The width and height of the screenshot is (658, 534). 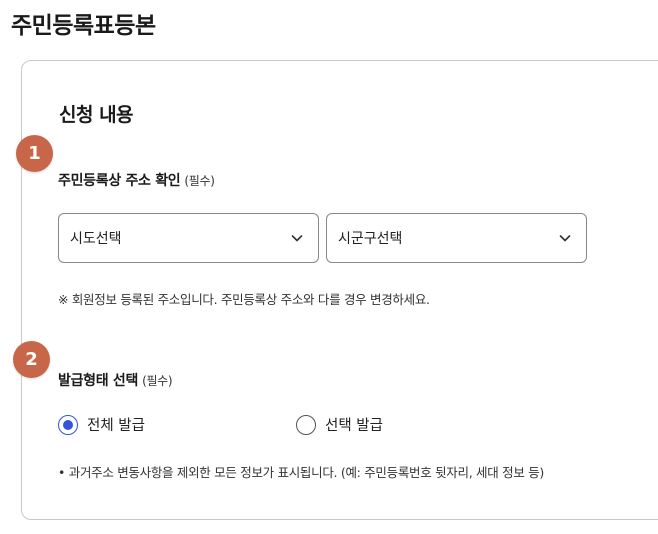 What do you see at coordinates (34, 153) in the screenshot?
I see `step-badge-1: 1` at bounding box center [34, 153].